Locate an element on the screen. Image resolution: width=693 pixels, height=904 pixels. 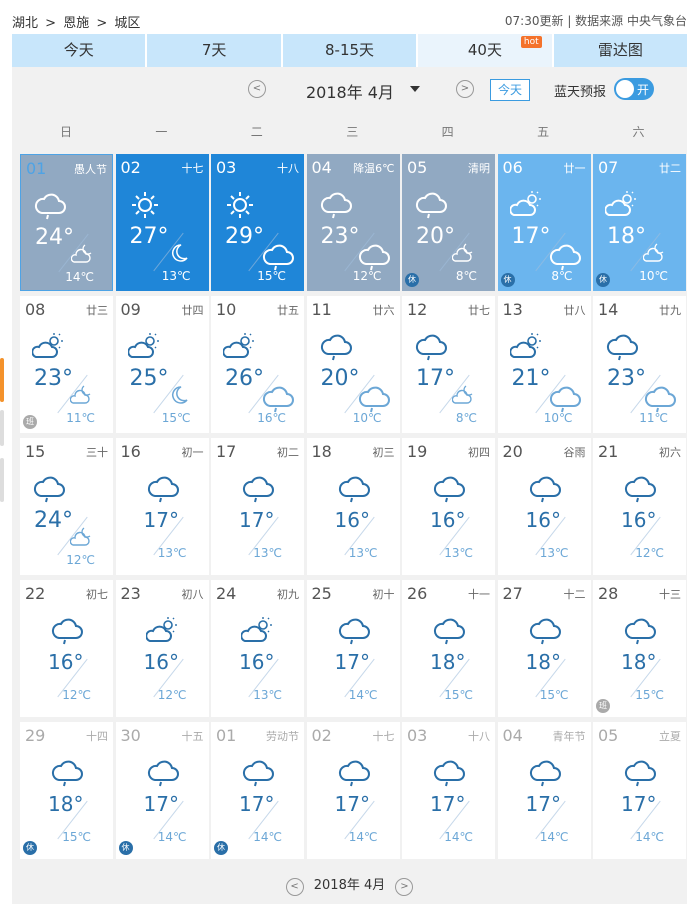
weekday-label: 一 is located at coordinates (161, 132).